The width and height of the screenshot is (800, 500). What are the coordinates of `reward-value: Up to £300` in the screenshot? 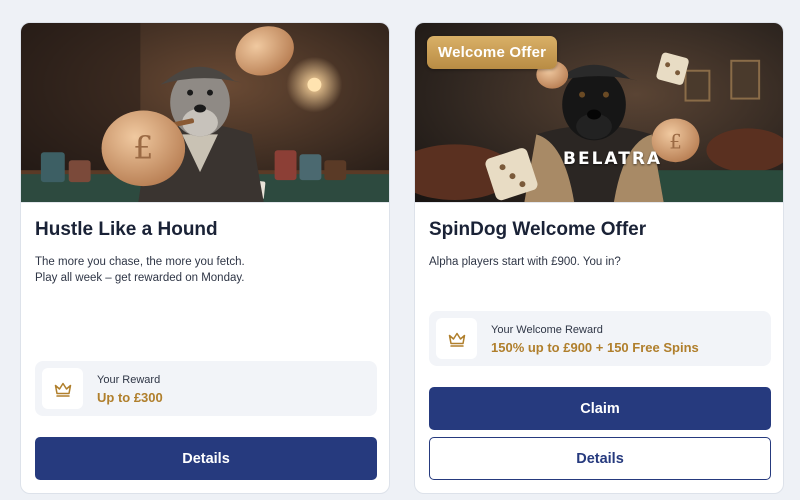 It's located at (130, 397).